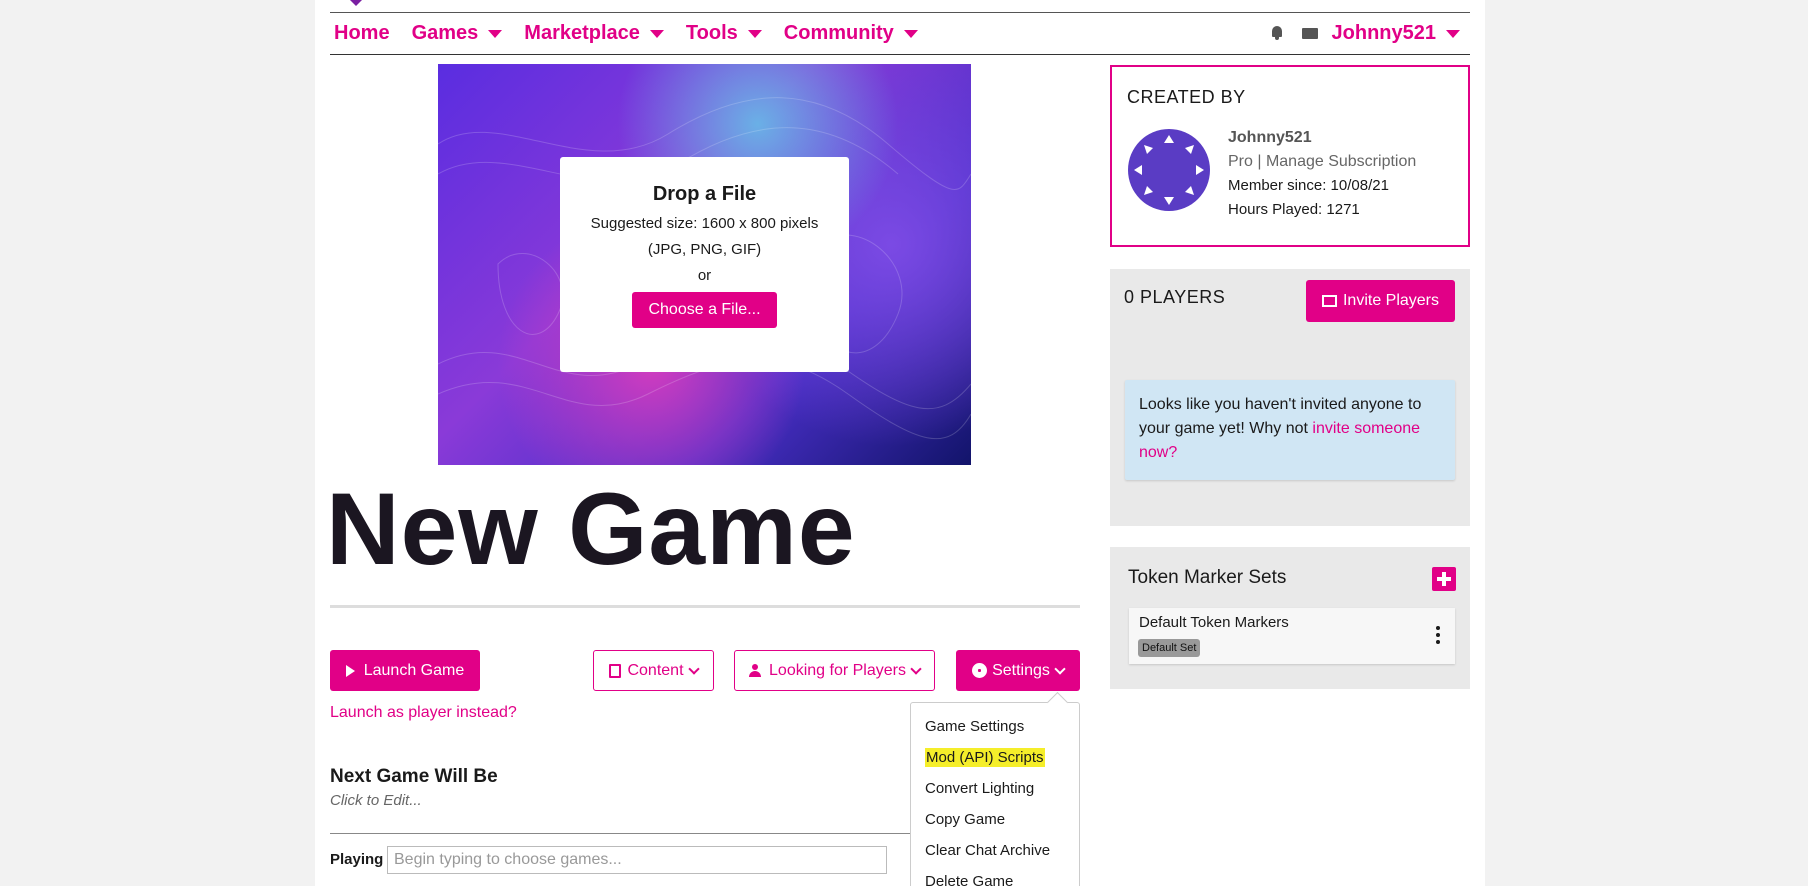  I want to click on token-set-row: Default Token Markers Default Set, so click(1292, 636).